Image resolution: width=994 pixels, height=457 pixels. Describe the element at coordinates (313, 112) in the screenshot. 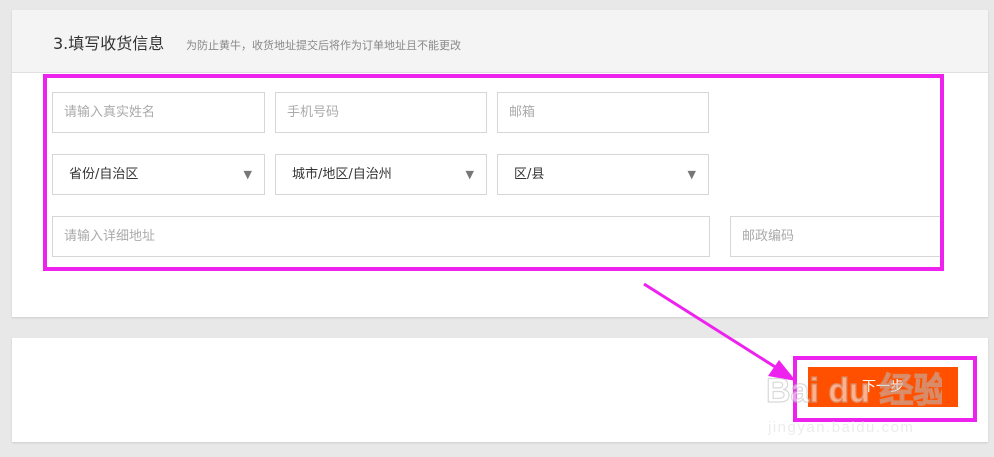

I see `phone-input-placeholder: 手机号码` at that location.